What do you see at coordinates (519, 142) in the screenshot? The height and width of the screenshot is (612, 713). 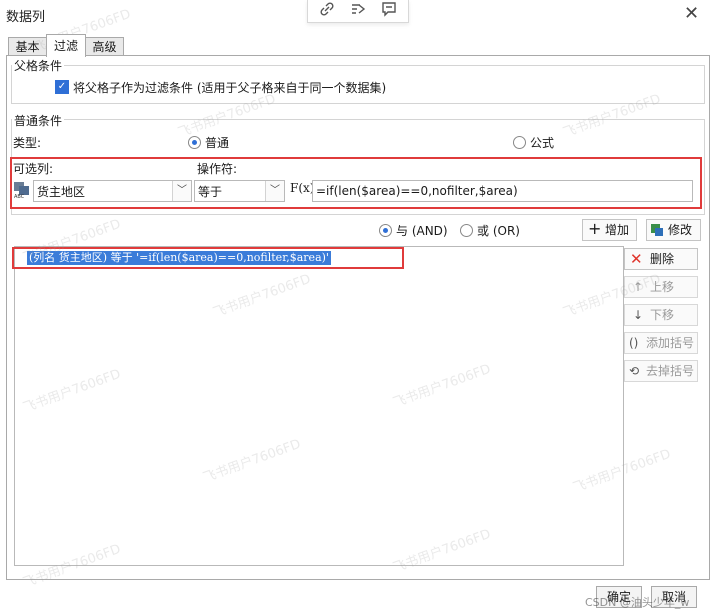 I see `type-formula-radio` at bounding box center [519, 142].